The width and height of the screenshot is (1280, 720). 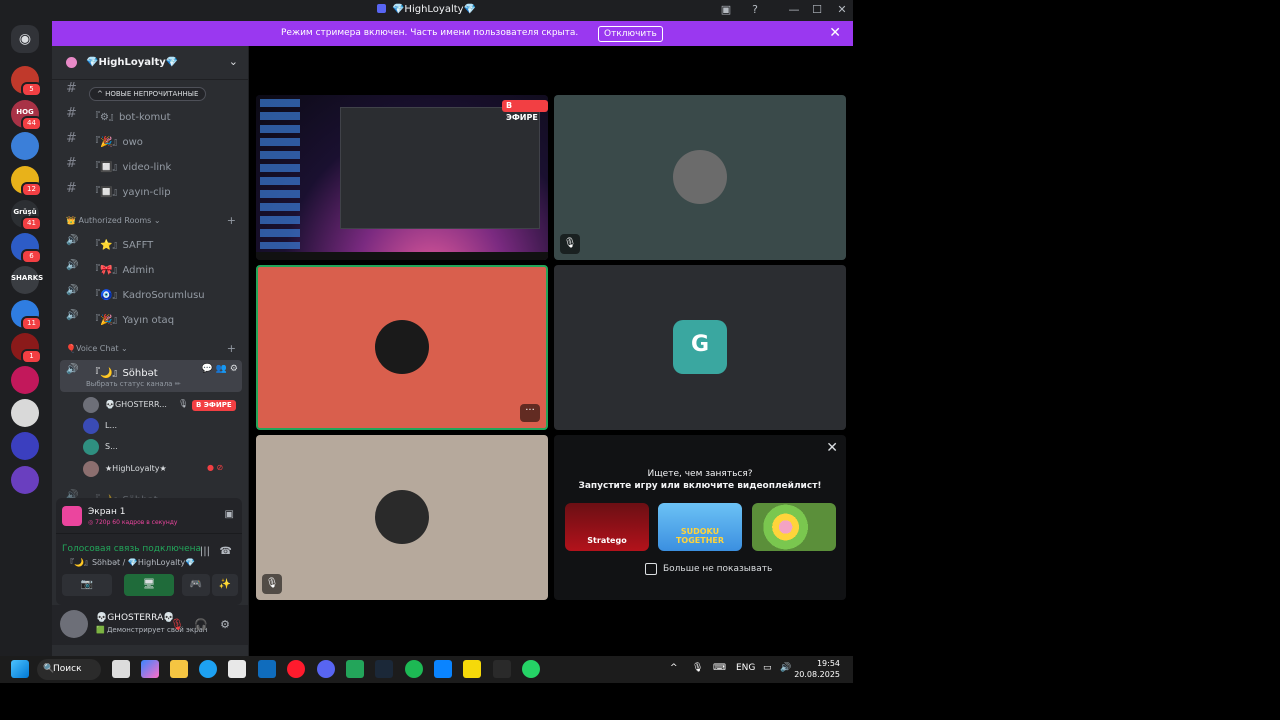 I want to click on noise-suppression-icon: |||, so click(x=205, y=551).